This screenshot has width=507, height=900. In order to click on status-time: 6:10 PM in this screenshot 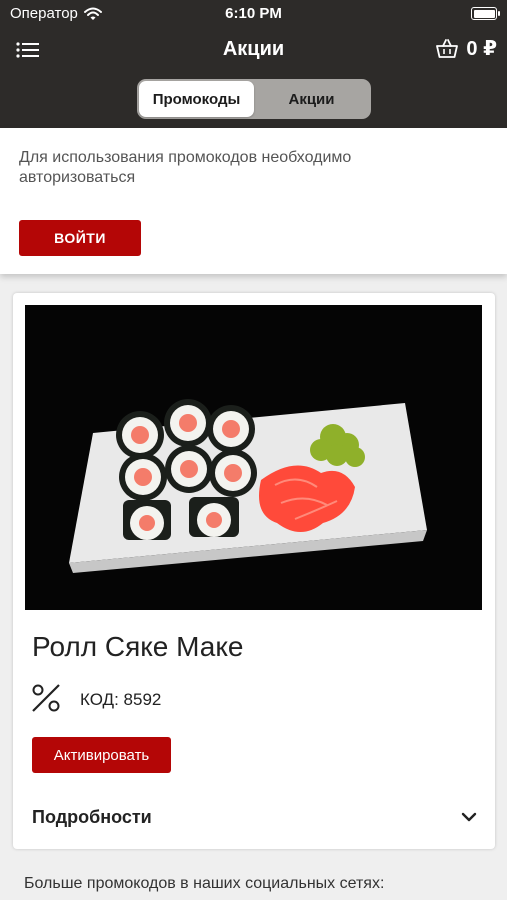, I will do `click(253, 13)`.